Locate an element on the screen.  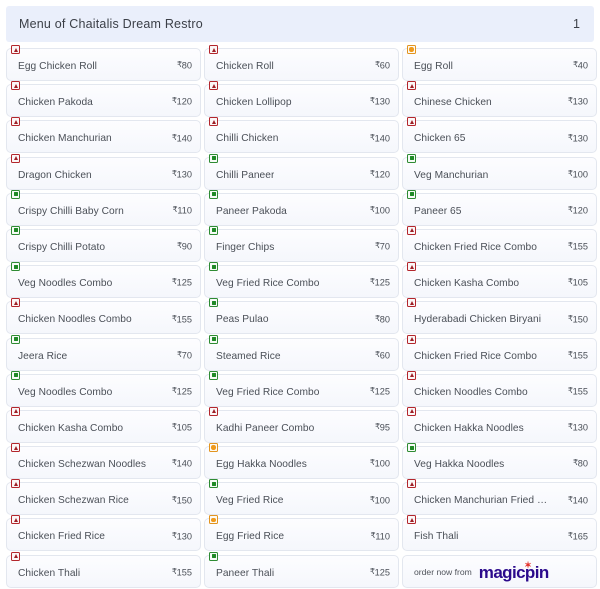
menu-item: Chicken 65 ₹130 is located at coordinates (499, 135).